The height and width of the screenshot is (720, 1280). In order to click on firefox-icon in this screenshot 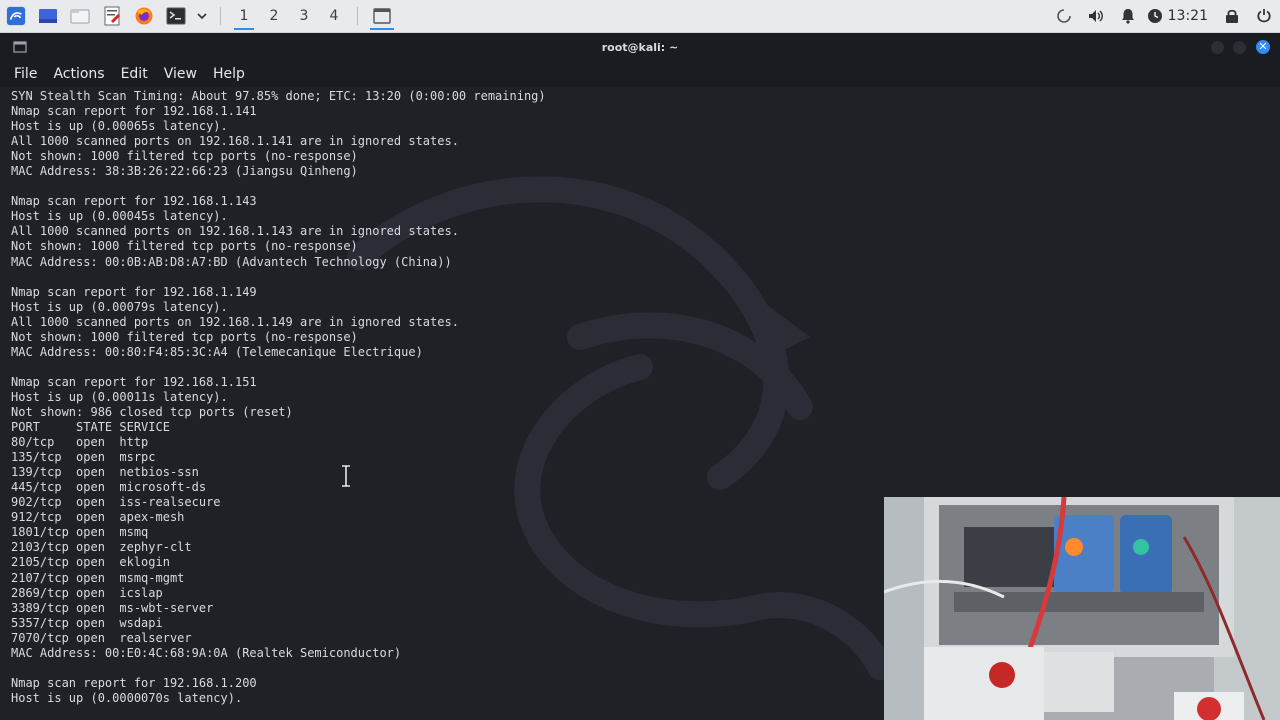, I will do `click(144, 16)`.